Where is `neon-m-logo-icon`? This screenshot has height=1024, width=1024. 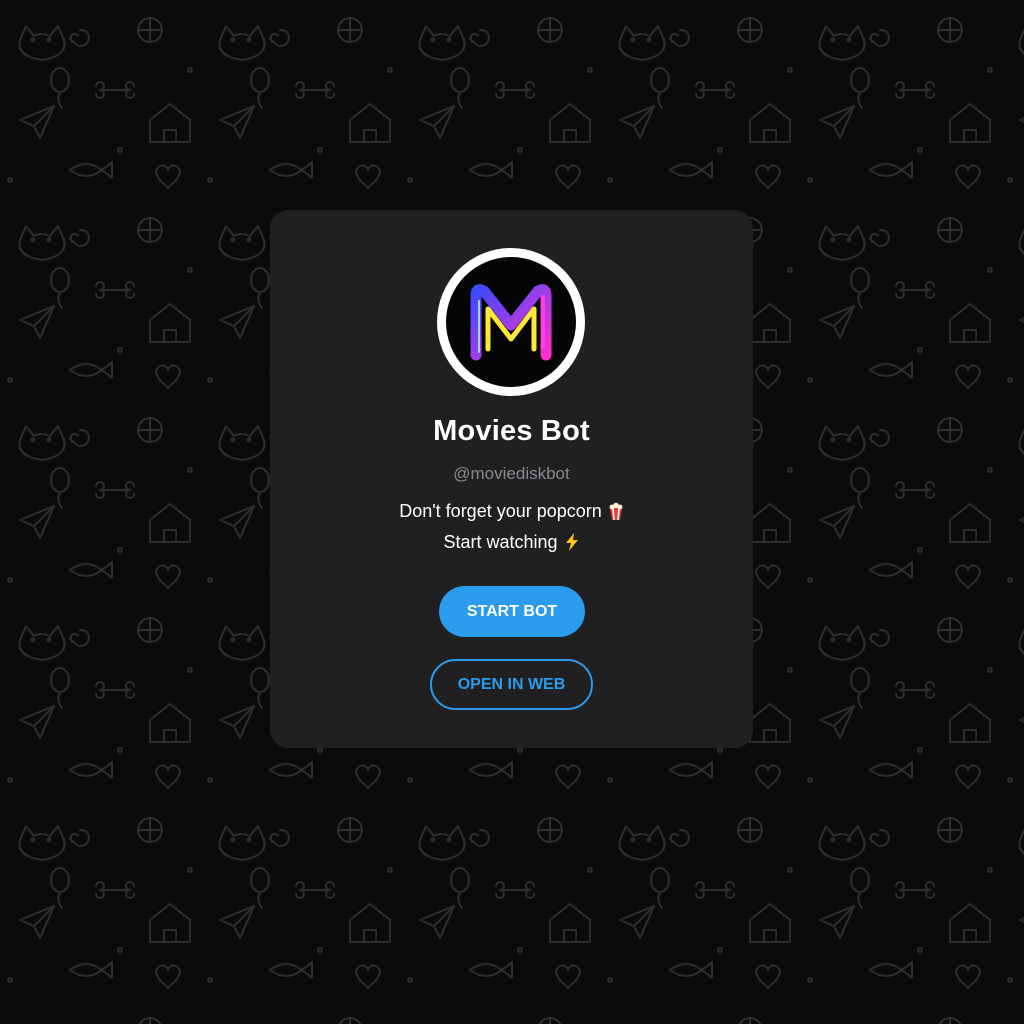
neon-m-logo-icon is located at coordinates (511, 322).